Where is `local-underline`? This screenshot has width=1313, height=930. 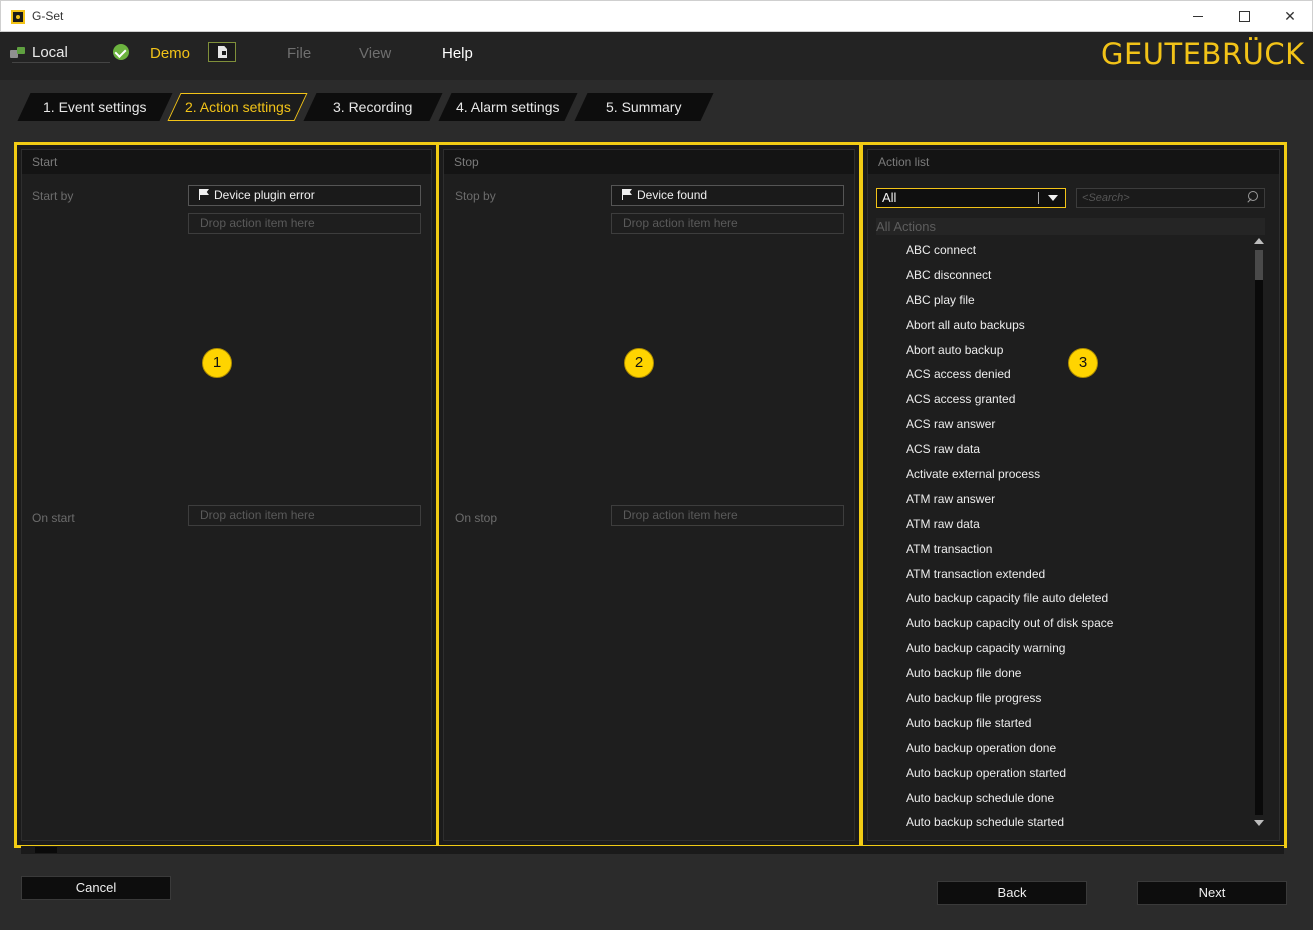
local-underline is located at coordinates (61, 62).